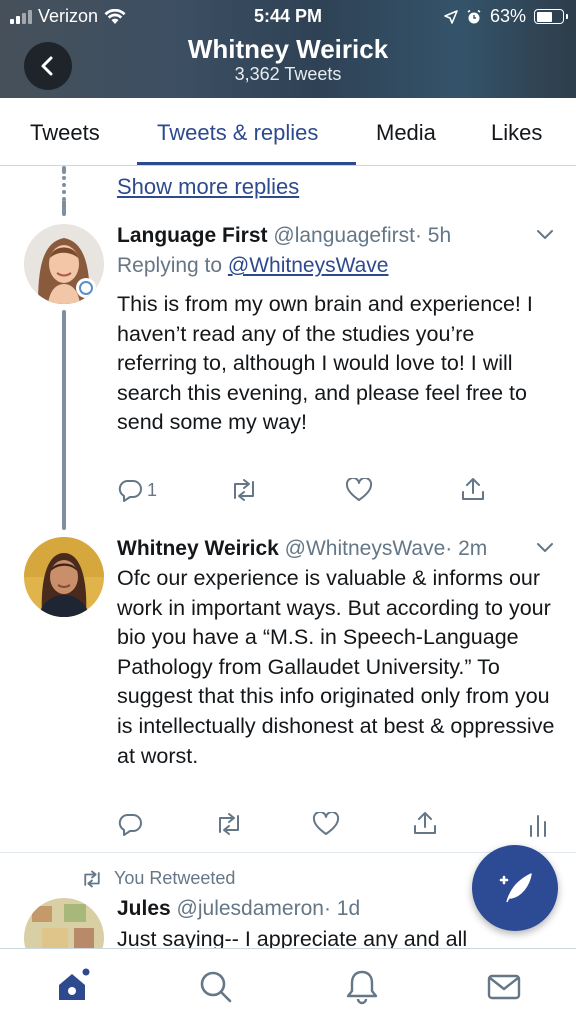 Image resolution: width=576 pixels, height=1024 pixels. What do you see at coordinates (451, 16) in the screenshot?
I see `location-arrow-icon` at bounding box center [451, 16].